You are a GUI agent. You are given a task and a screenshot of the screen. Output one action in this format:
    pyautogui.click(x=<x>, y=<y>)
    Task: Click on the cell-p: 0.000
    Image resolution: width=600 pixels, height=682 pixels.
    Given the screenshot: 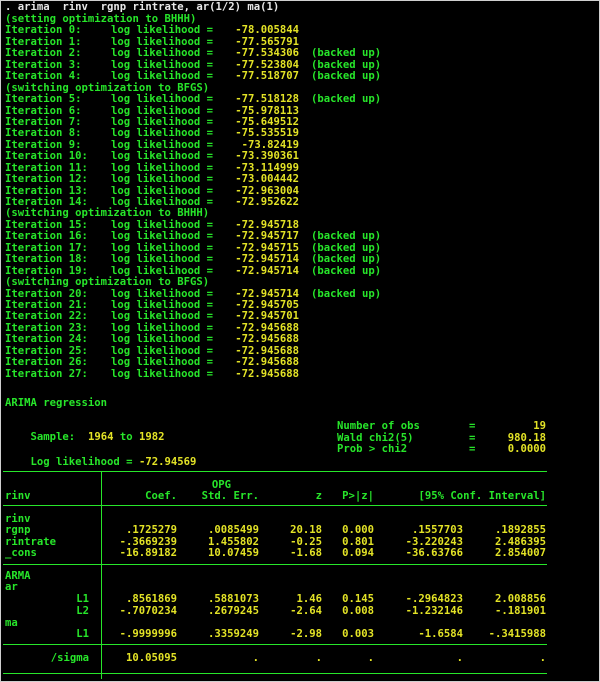 What is the action you would take?
    pyautogui.click(x=358, y=530)
    